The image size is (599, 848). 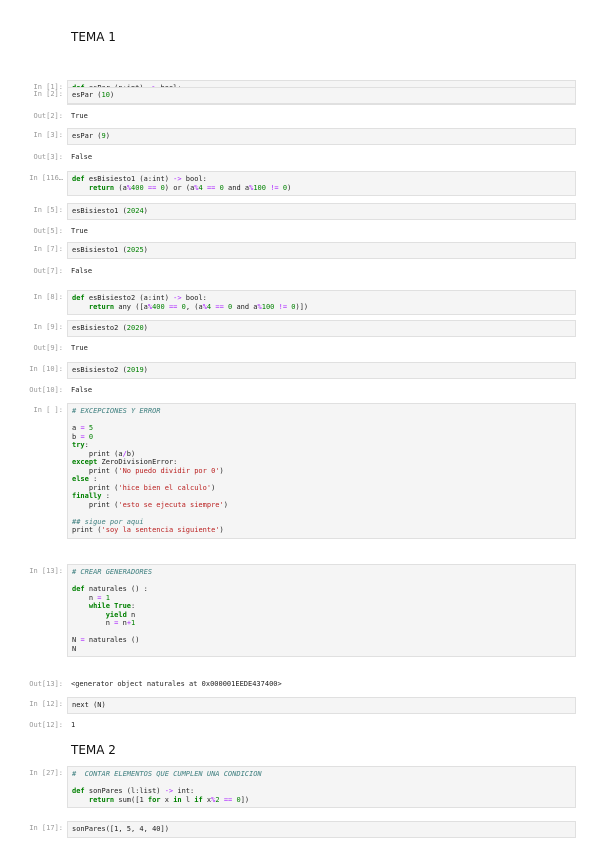 I want to click on code-token: # EXCEPCIONES Y ERROR, so click(x=116, y=411).